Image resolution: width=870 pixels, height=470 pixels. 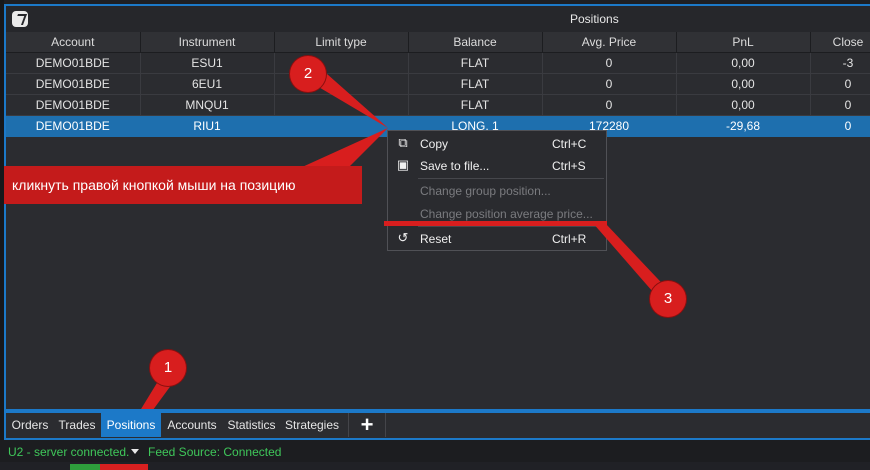 I want to click on strip-green, so click(x=85, y=467).